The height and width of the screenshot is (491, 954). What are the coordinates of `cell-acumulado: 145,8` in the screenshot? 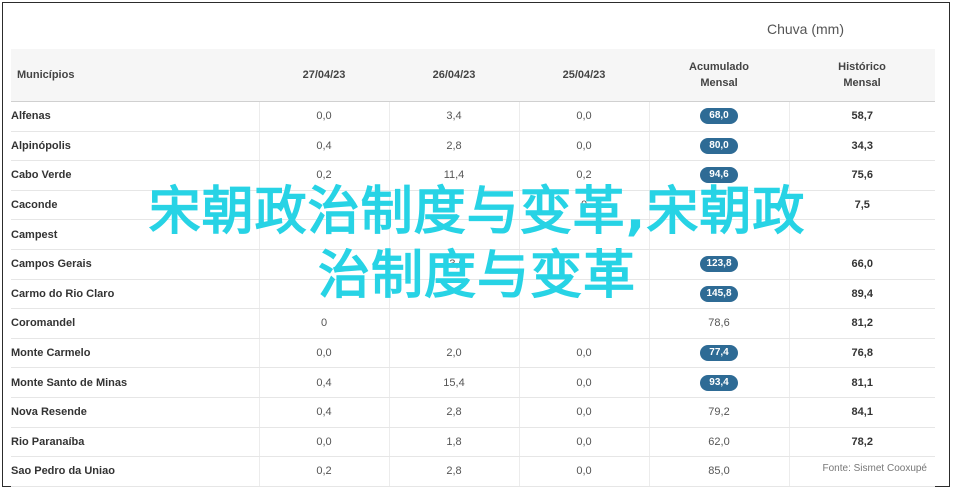 It's located at (718, 294).